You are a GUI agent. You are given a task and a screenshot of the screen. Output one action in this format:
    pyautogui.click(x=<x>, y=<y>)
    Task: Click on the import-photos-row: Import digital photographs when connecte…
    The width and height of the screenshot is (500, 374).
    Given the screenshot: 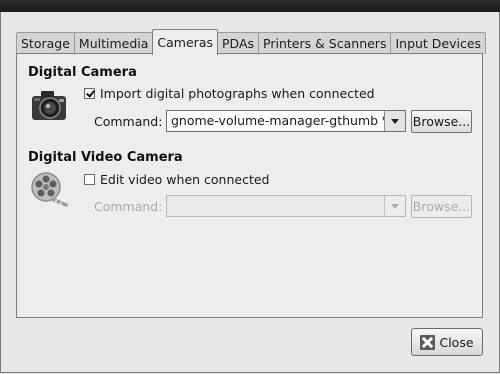 What is the action you would take?
    pyautogui.click(x=229, y=93)
    